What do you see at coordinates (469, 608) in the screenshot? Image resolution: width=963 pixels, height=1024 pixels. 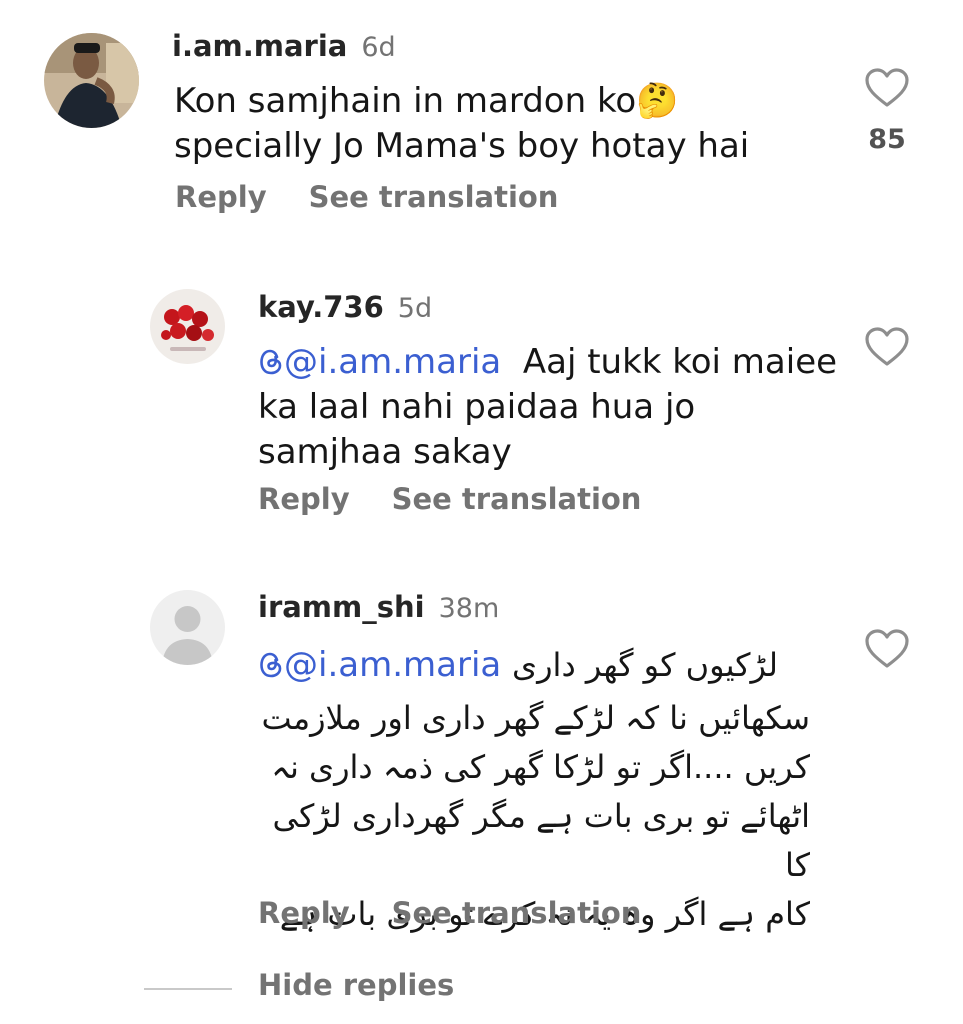 I see `comment-timestamp: 38m` at bounding box center [469, 608].